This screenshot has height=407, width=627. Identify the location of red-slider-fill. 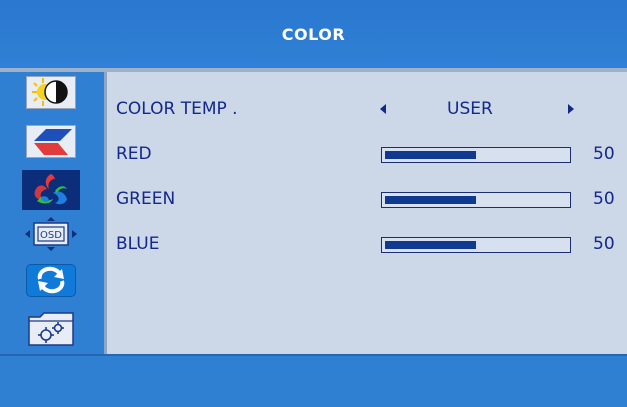
(430, 155).